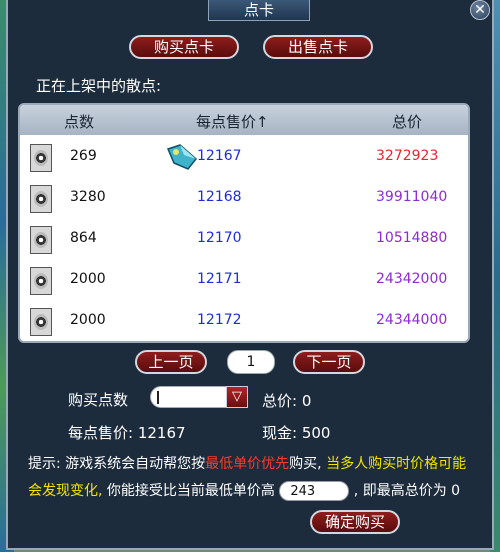 The image size is (500, 552). What do you see at coordinates (296, 433) in the screenshot?
I see `cash-label: 现金: 500` at bounding box center [296, 433].